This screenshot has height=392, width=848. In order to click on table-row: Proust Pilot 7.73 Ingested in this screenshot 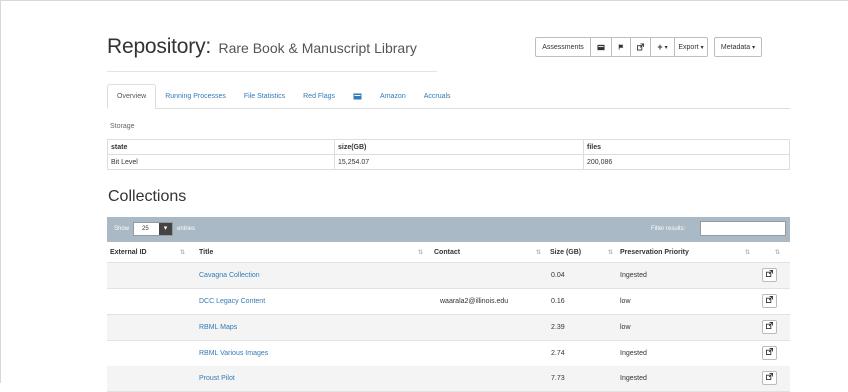, I will do `click(448, 379)`.